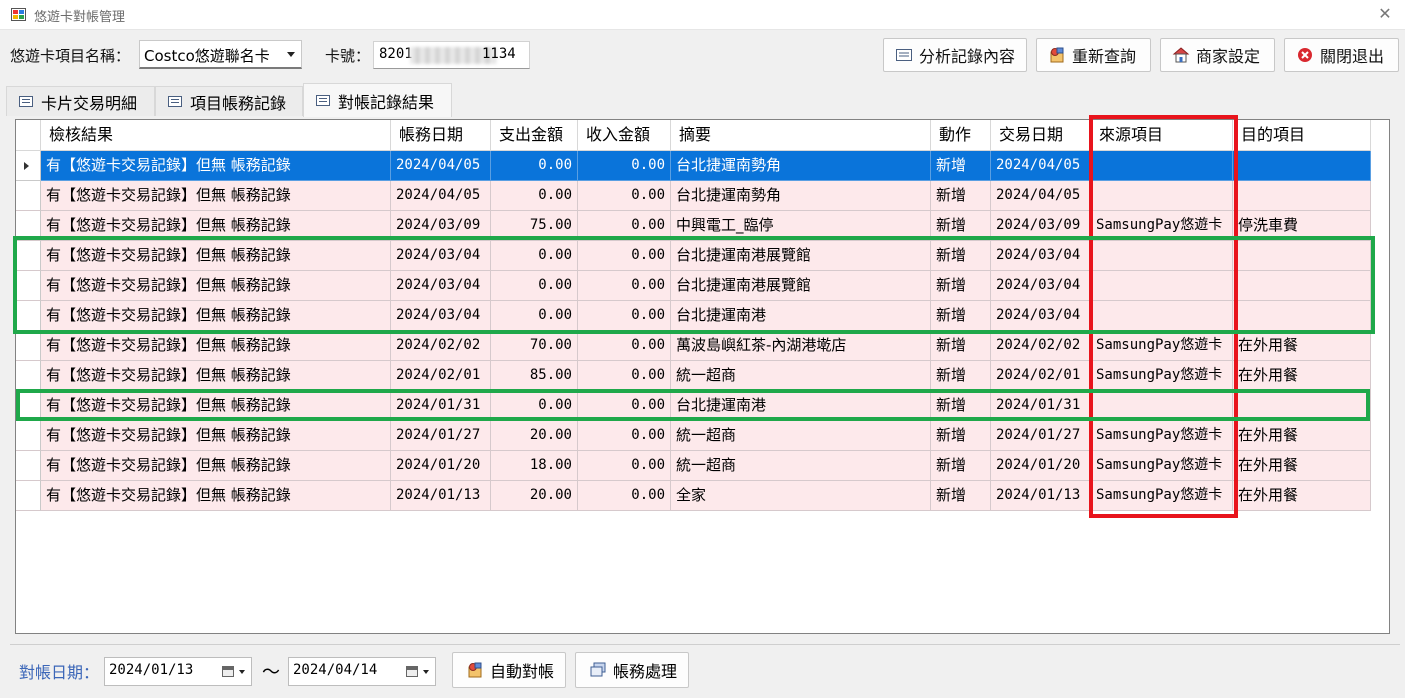 Image resolution: width=1405 pixels, height=698 pixels. I want to click on cell-account-date: 2024/01/27, so click(441, 436).